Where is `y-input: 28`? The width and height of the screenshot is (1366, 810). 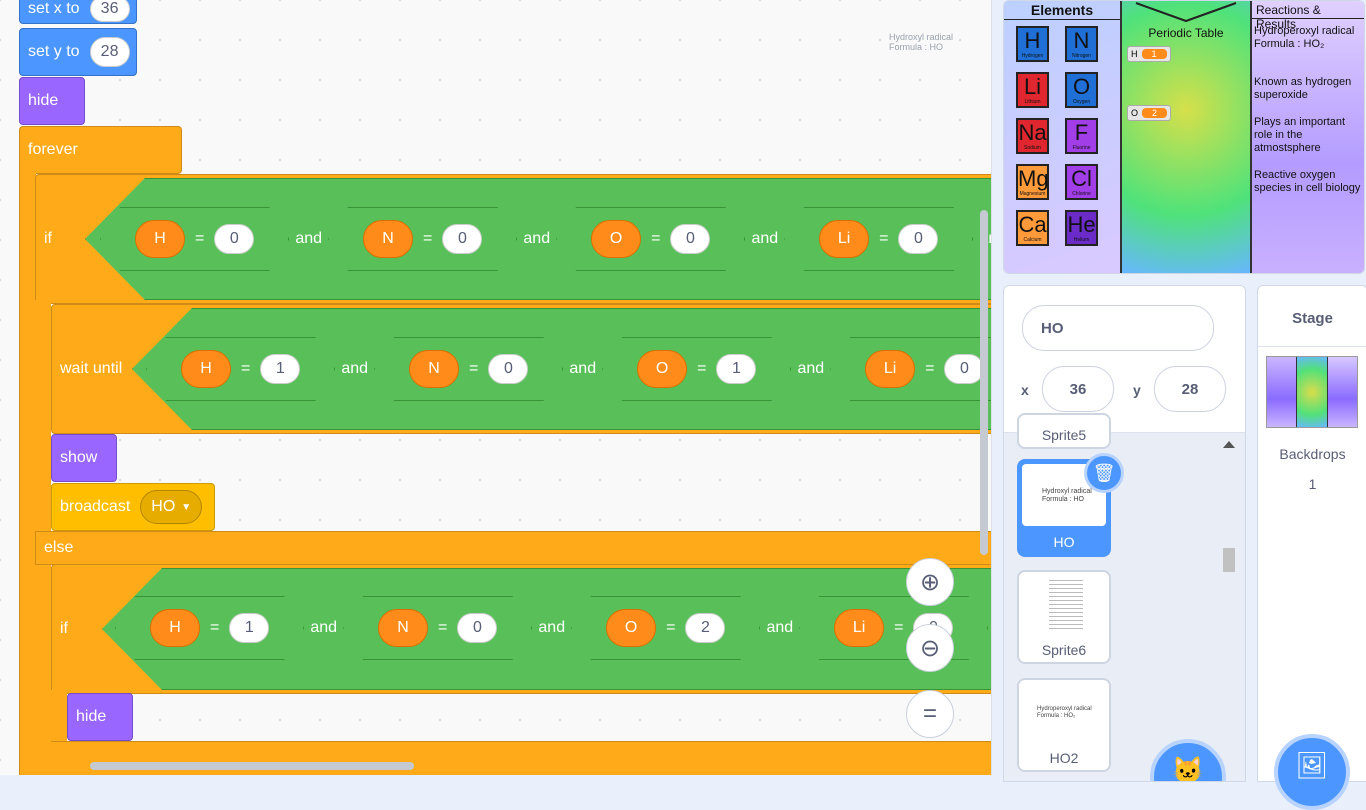
y-input: 28 is located at coordinates (1190, 389).